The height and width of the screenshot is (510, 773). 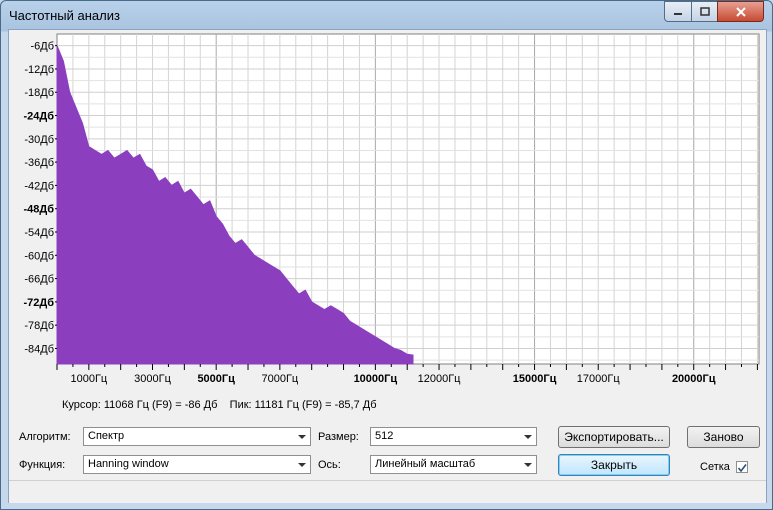 I want to click on x-tick-label: 3000Гц, so click(x=152, y=379).